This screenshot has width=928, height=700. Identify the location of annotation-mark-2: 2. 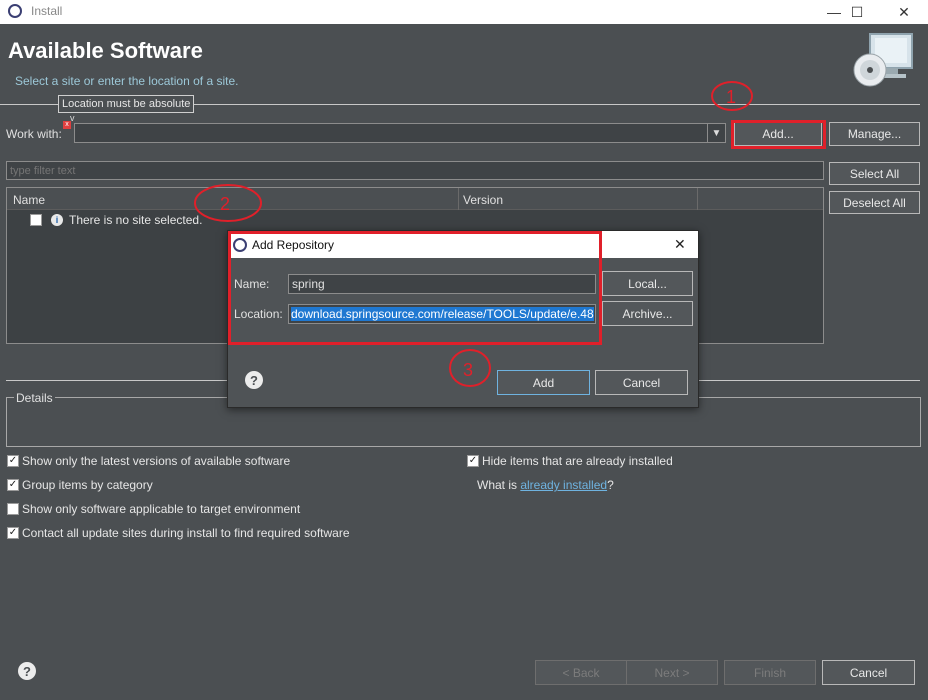
(225, 204).